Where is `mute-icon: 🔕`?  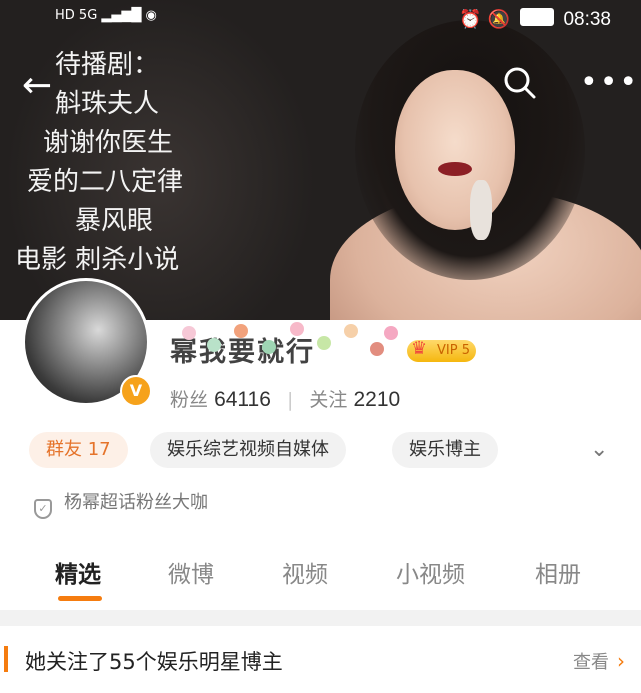 mute-icon: 🔕 is located at coordinates (498, 19).